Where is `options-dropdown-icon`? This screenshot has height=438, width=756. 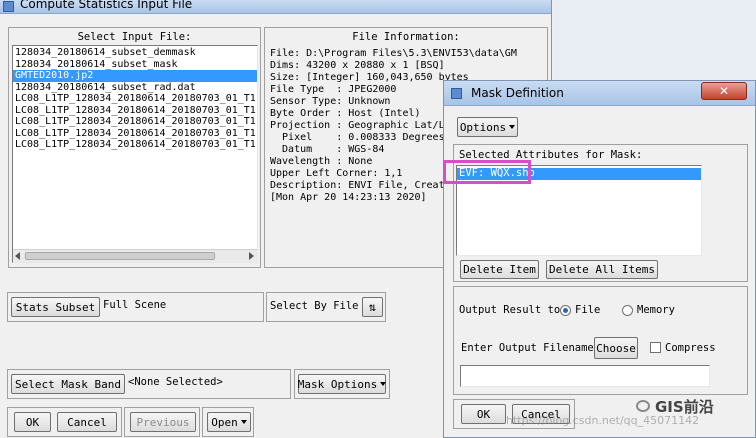
options-dropdown-icon is located at coordinates (512, 127).